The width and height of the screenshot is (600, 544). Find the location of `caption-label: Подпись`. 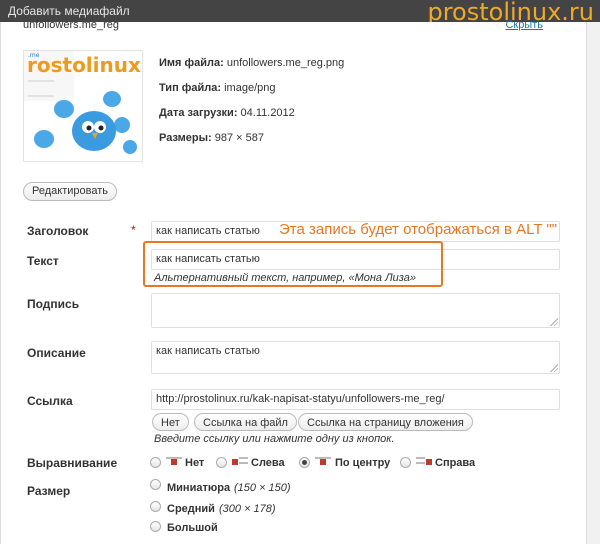

caption-label: Подпись is located at coordinates (53, 304).